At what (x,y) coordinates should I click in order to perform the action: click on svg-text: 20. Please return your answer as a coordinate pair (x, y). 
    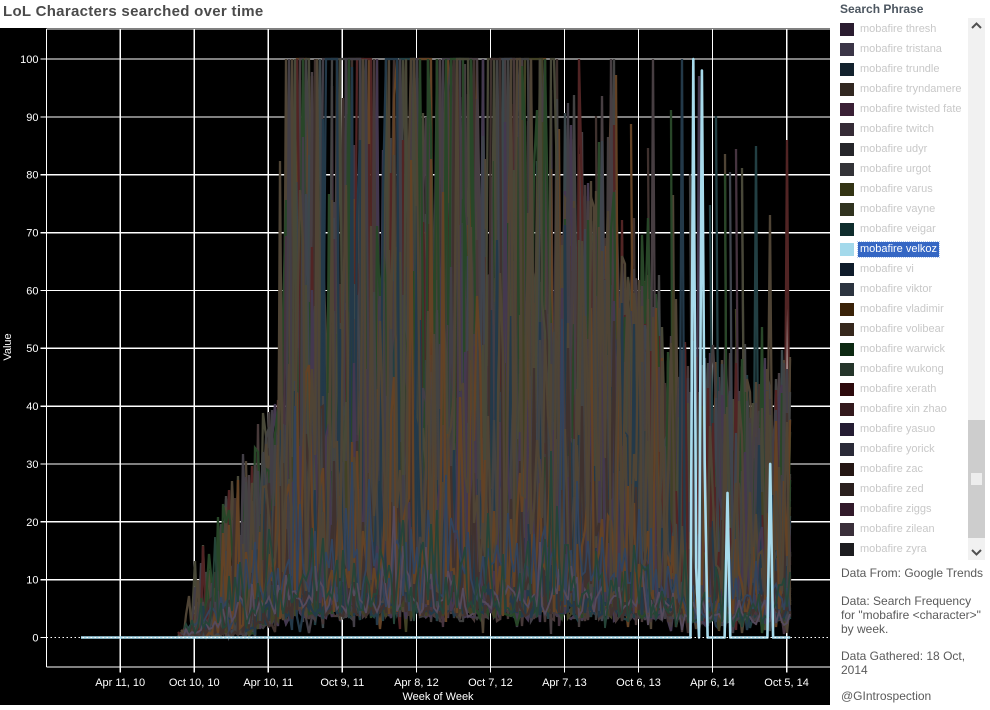
    Looking at the image, I should click on (32, 523).